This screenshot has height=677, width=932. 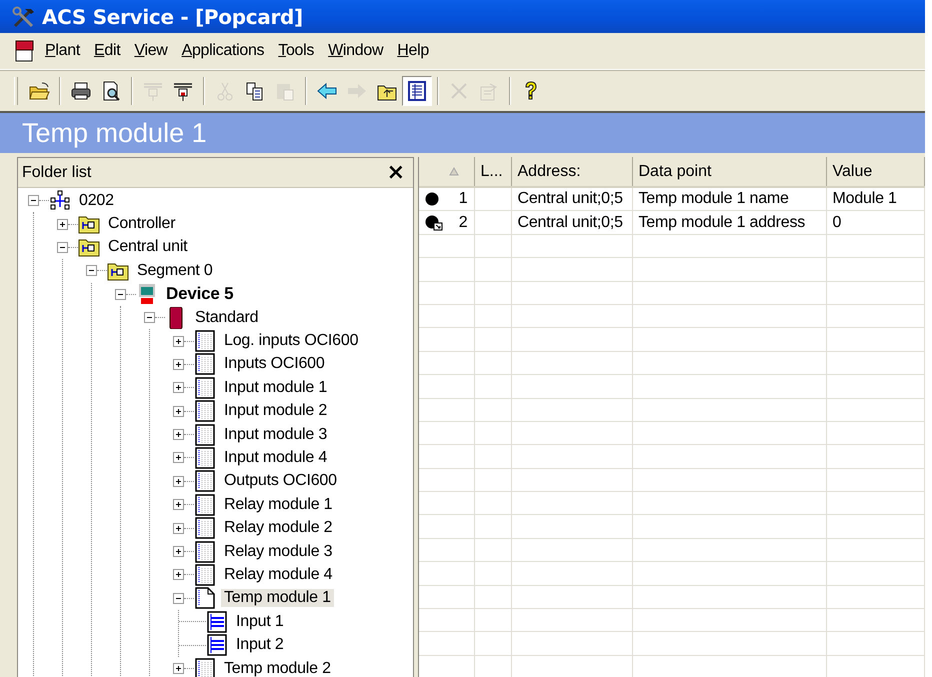 I want to click on tree-item: Input module 3, so click(x=275, y=435).